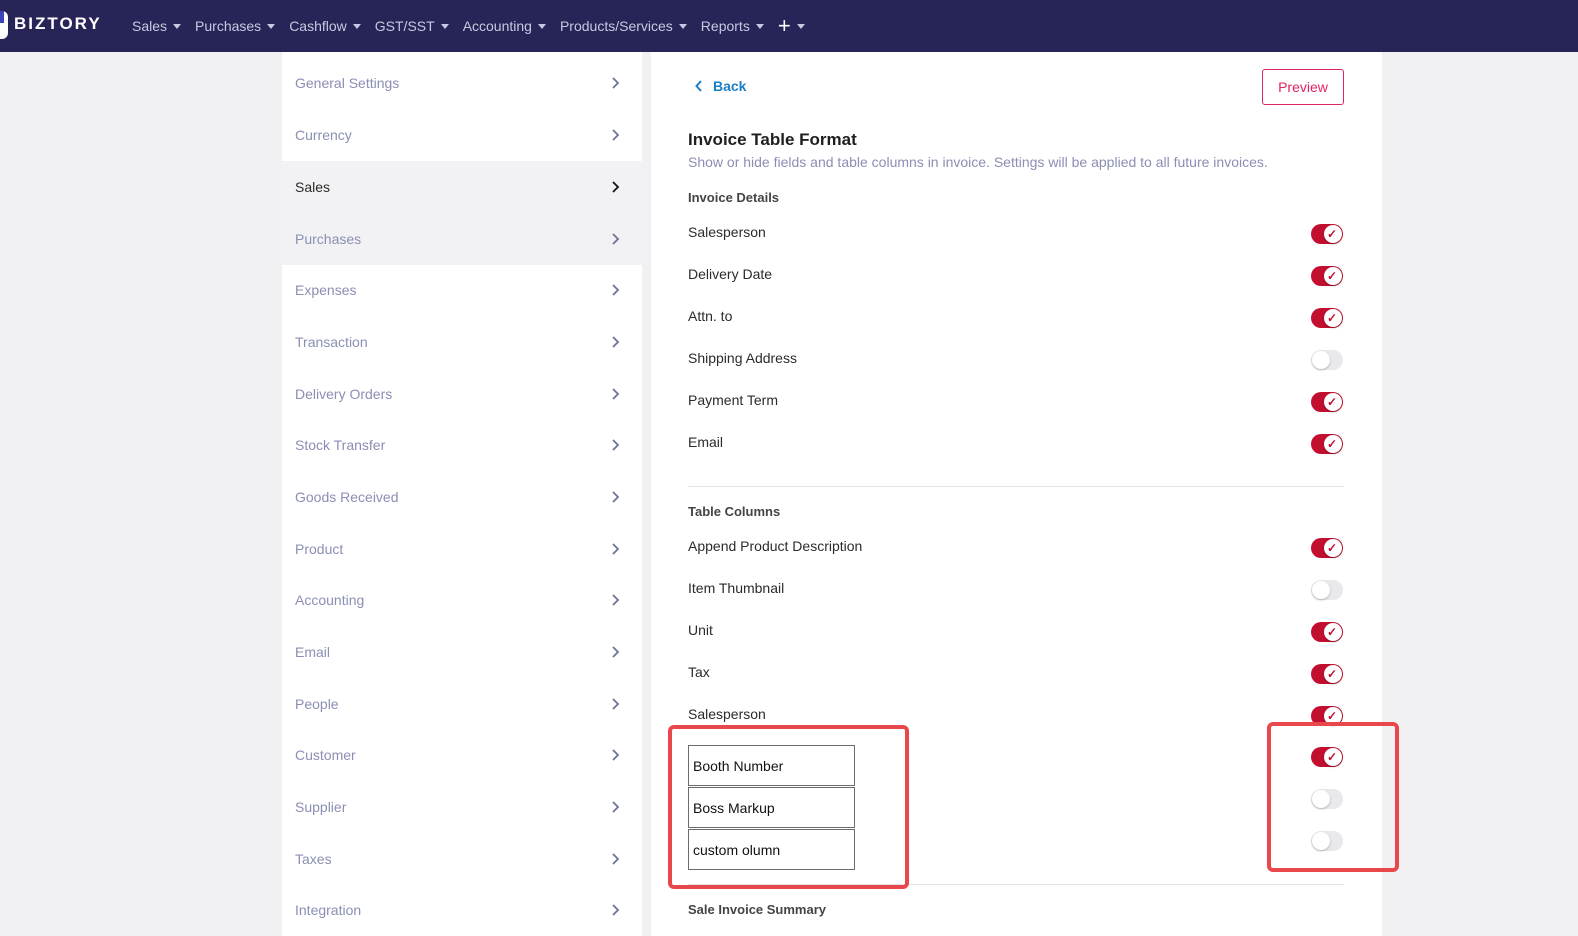  Describe the element at coordinates (791, 26) in the screenshot. I see `nav-add-new: +` at that location.